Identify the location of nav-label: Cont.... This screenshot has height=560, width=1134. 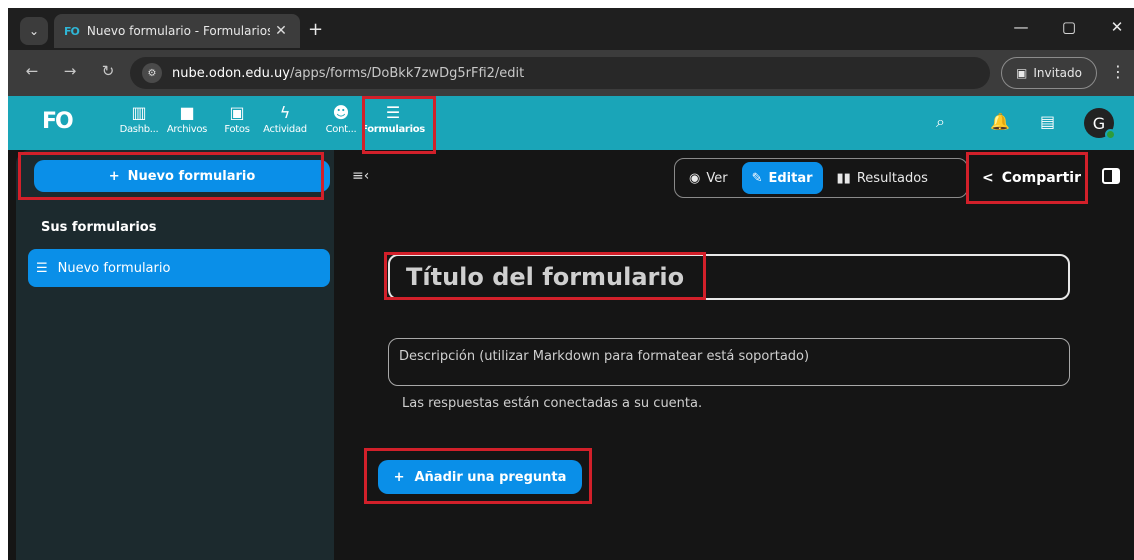
(341, 129).